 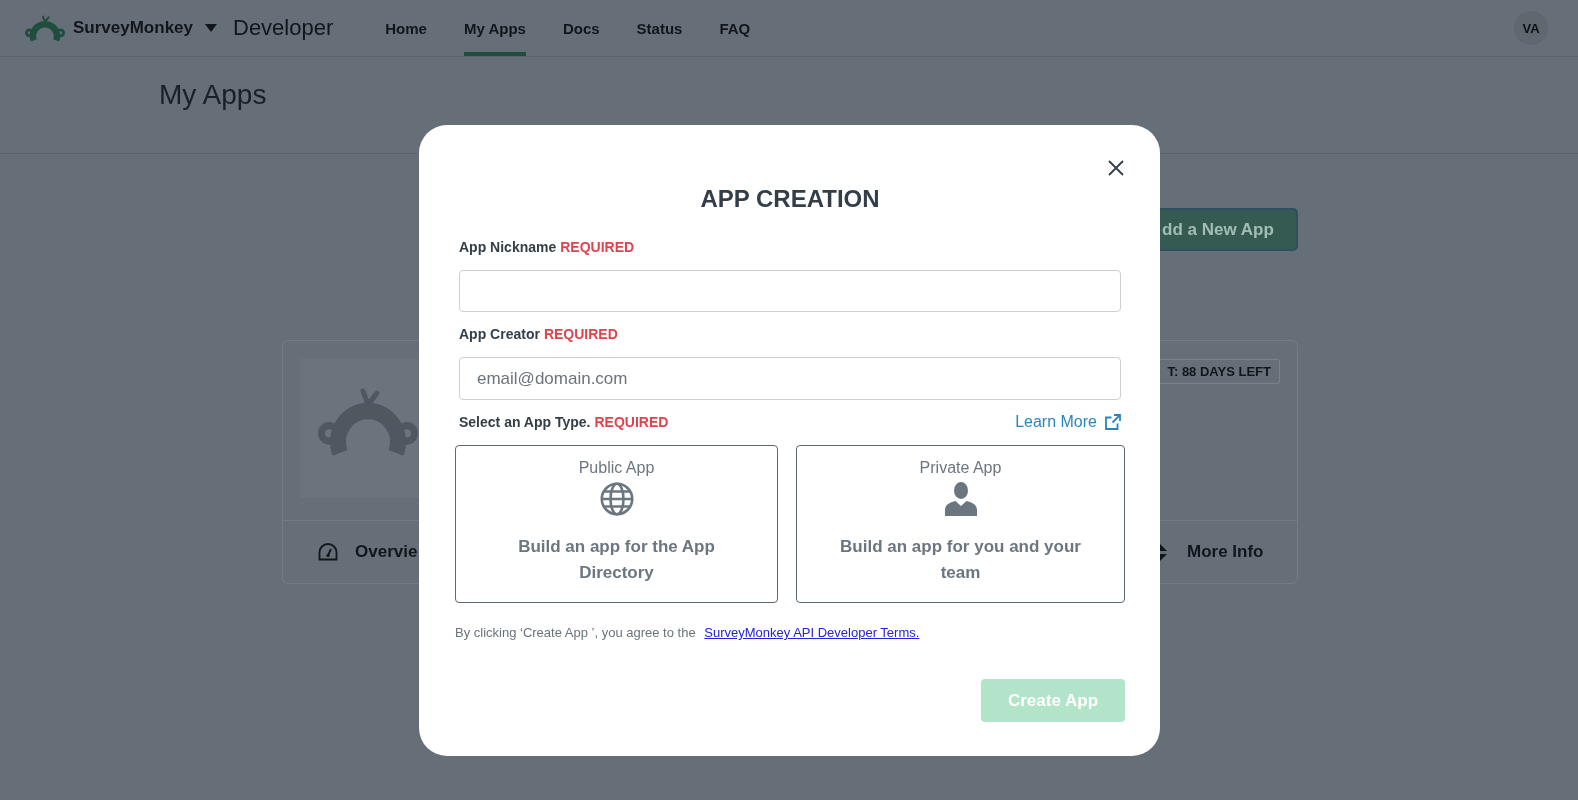 What do you see at coordinates (328, 552) in the screenshot?
I see `gauge-icon` at bounding box center [328, 552].